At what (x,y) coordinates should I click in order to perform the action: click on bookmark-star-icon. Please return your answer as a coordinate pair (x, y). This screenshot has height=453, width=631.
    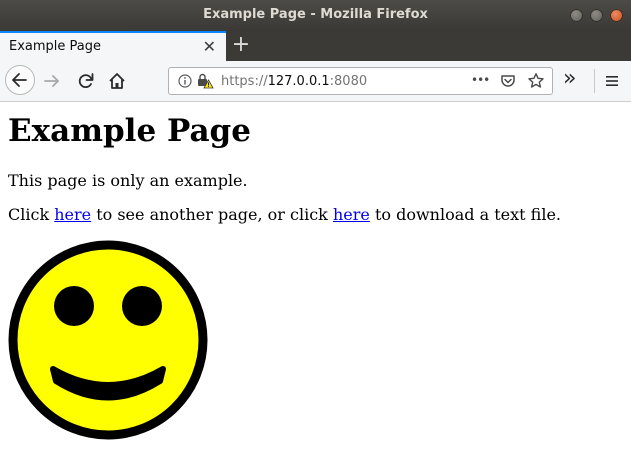
    Looking at the image, I should click on (536, 81).